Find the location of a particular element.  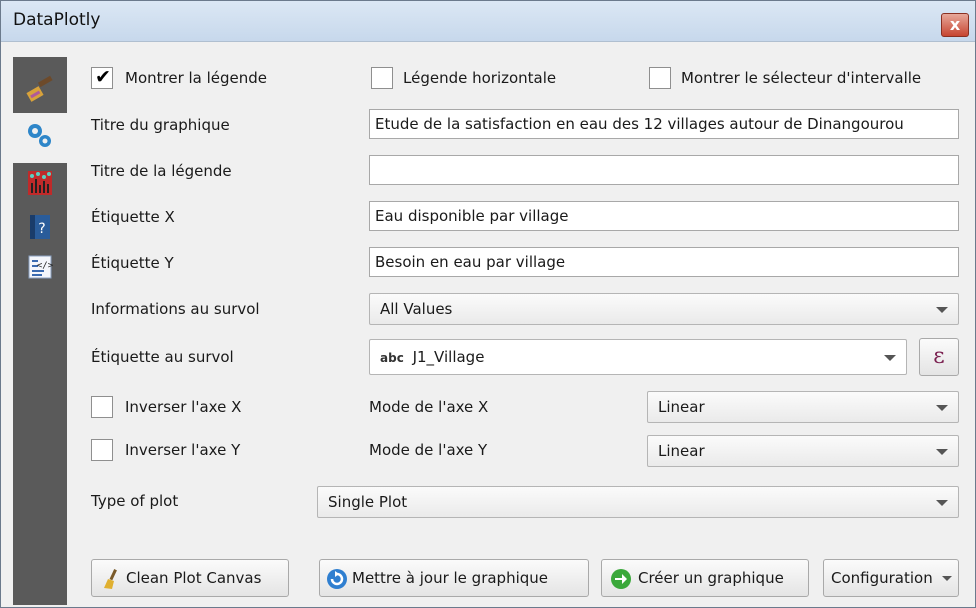

broom-icon is located at coordinates (110, 579).